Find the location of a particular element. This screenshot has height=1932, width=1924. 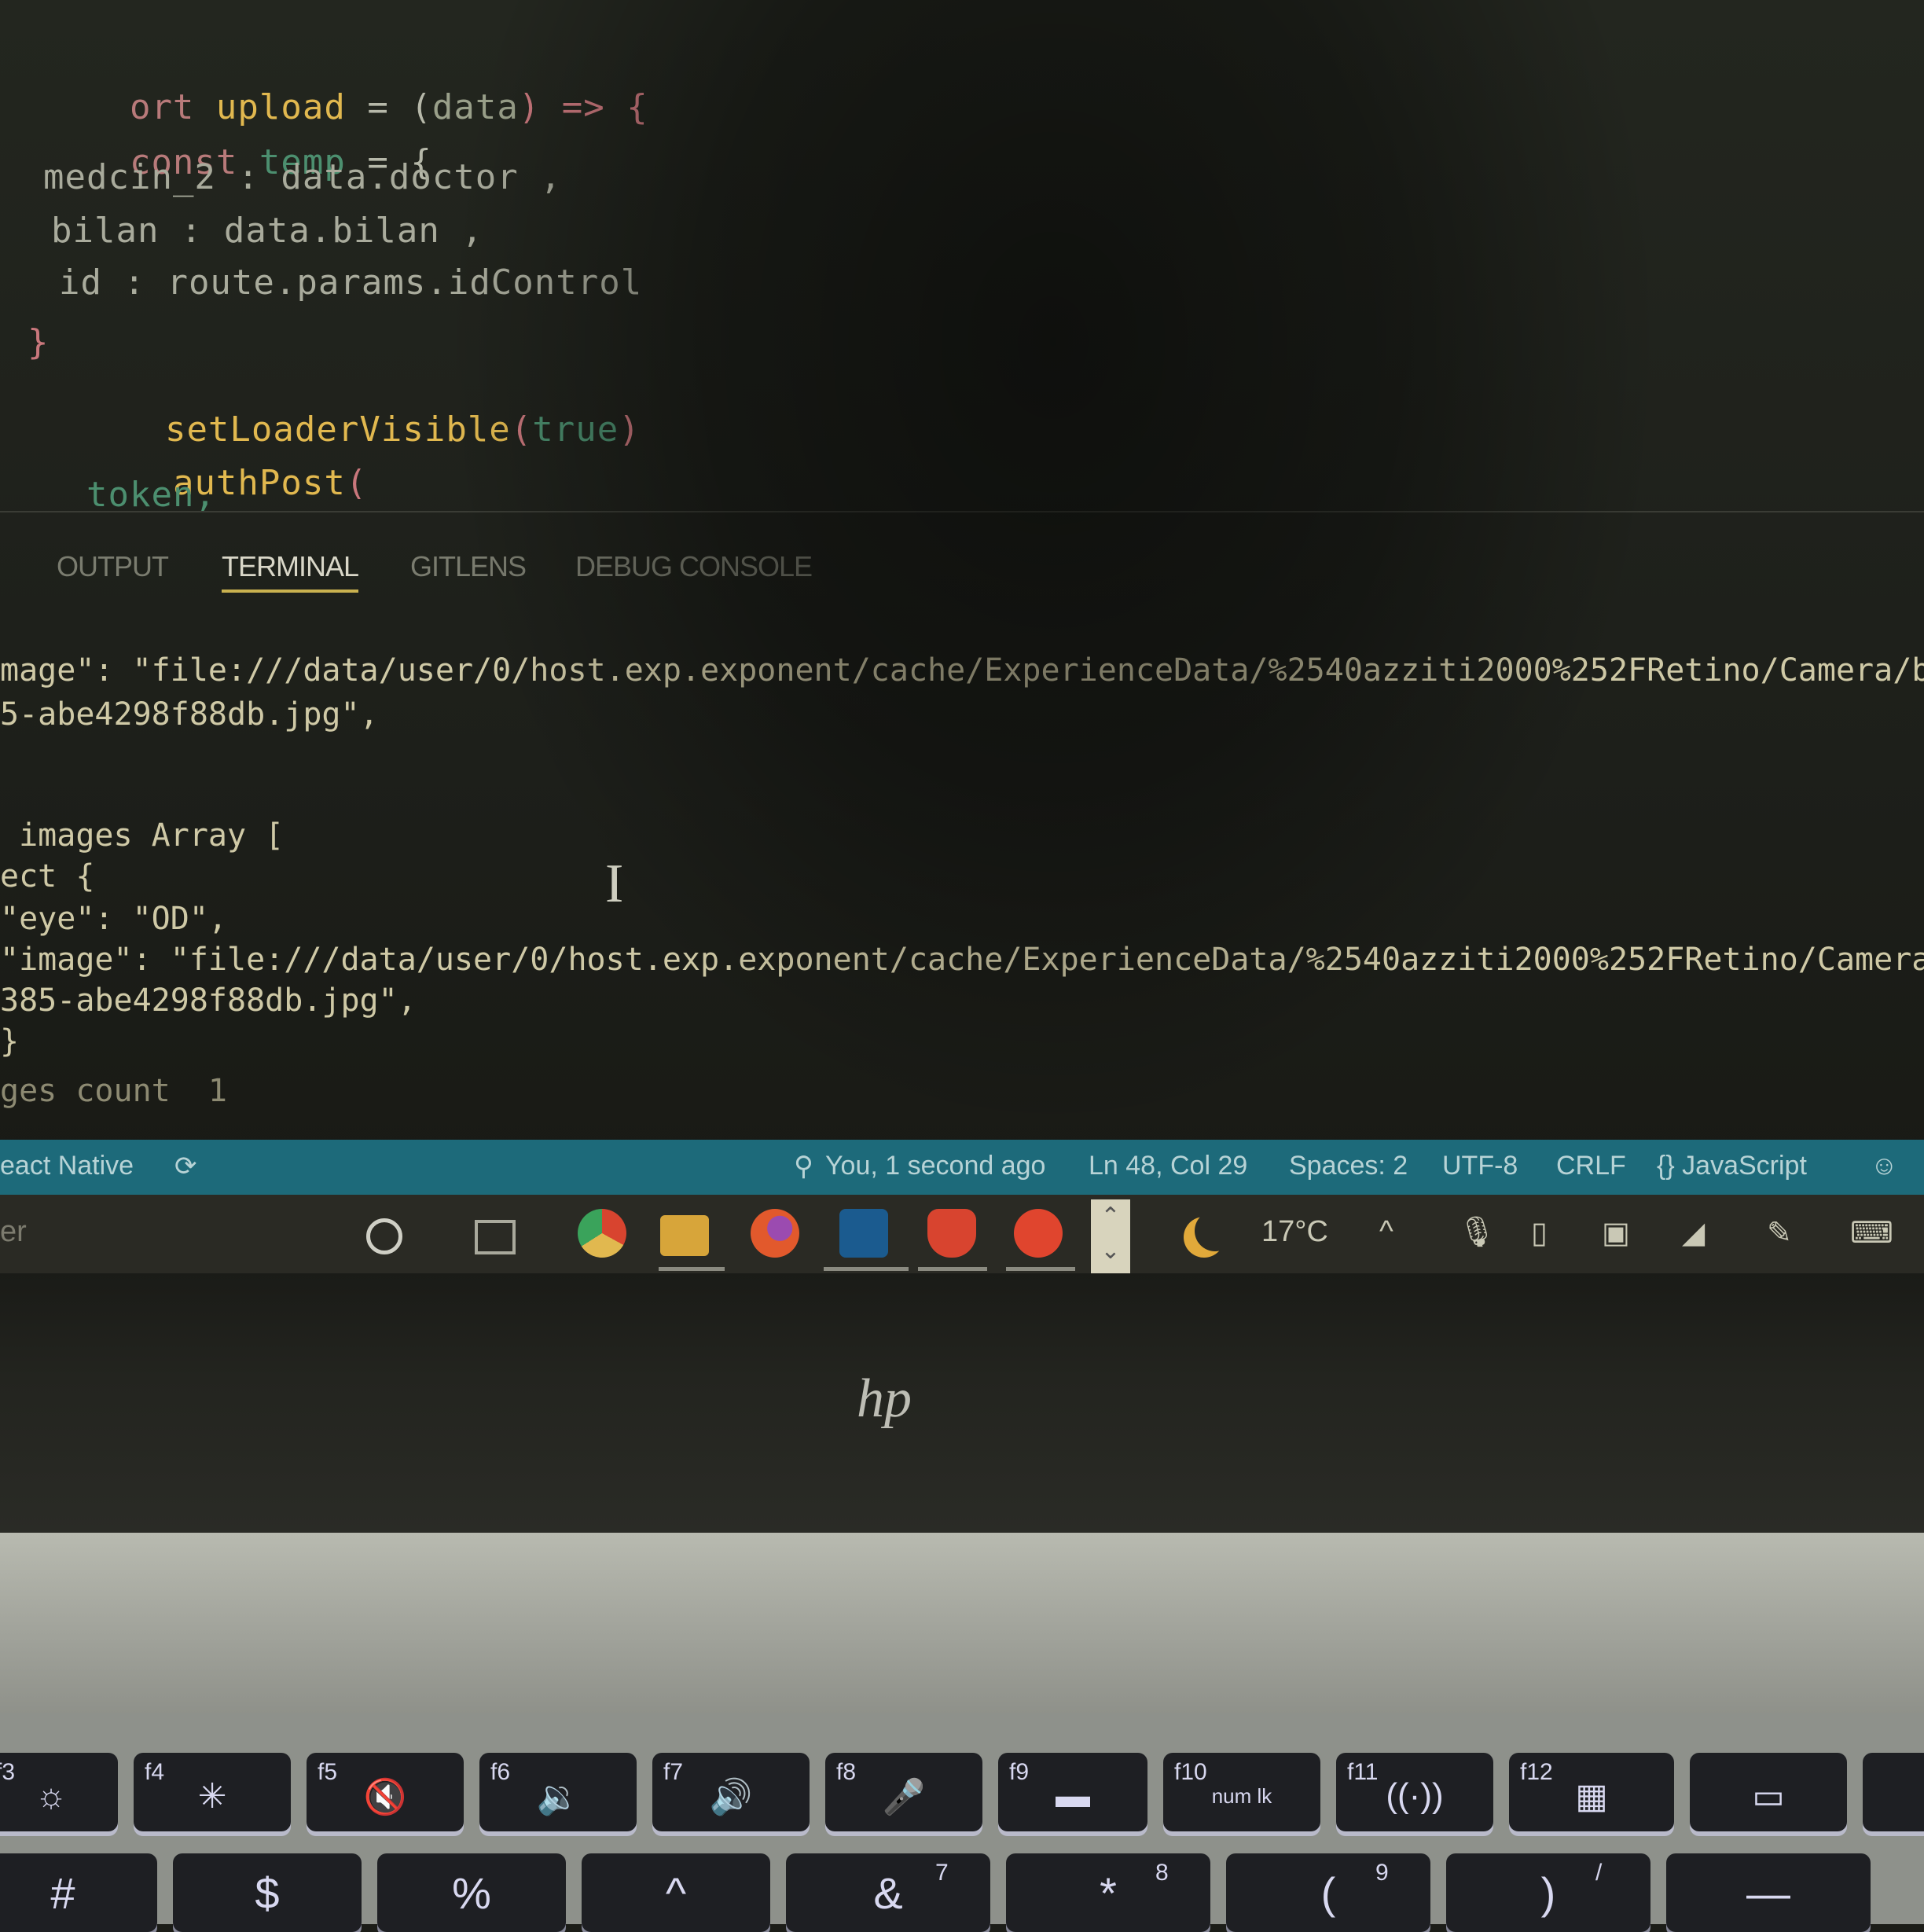

pen-icon: ✎ is located at coordinates (1779, 1233).